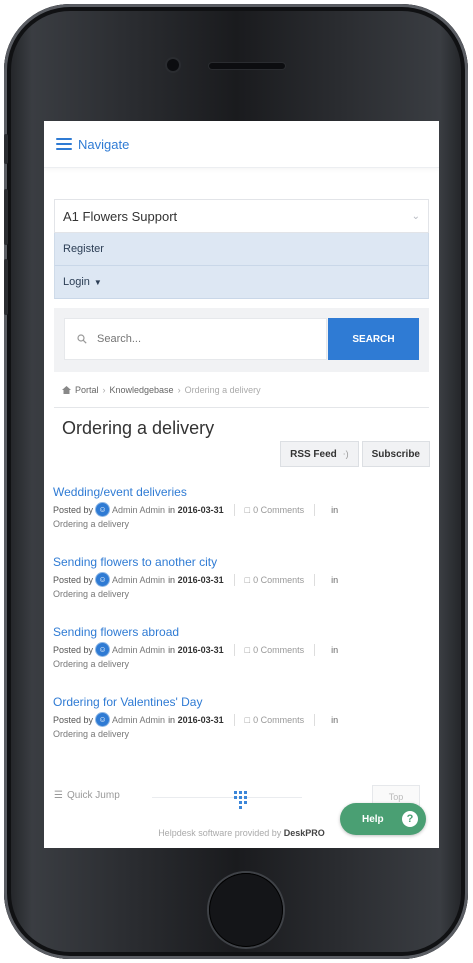 This screenshot has width=473, height=963. Describe the element at coordinates (97, 282) in the screenshot. I see `caret-down-icon: ▼` at that location.